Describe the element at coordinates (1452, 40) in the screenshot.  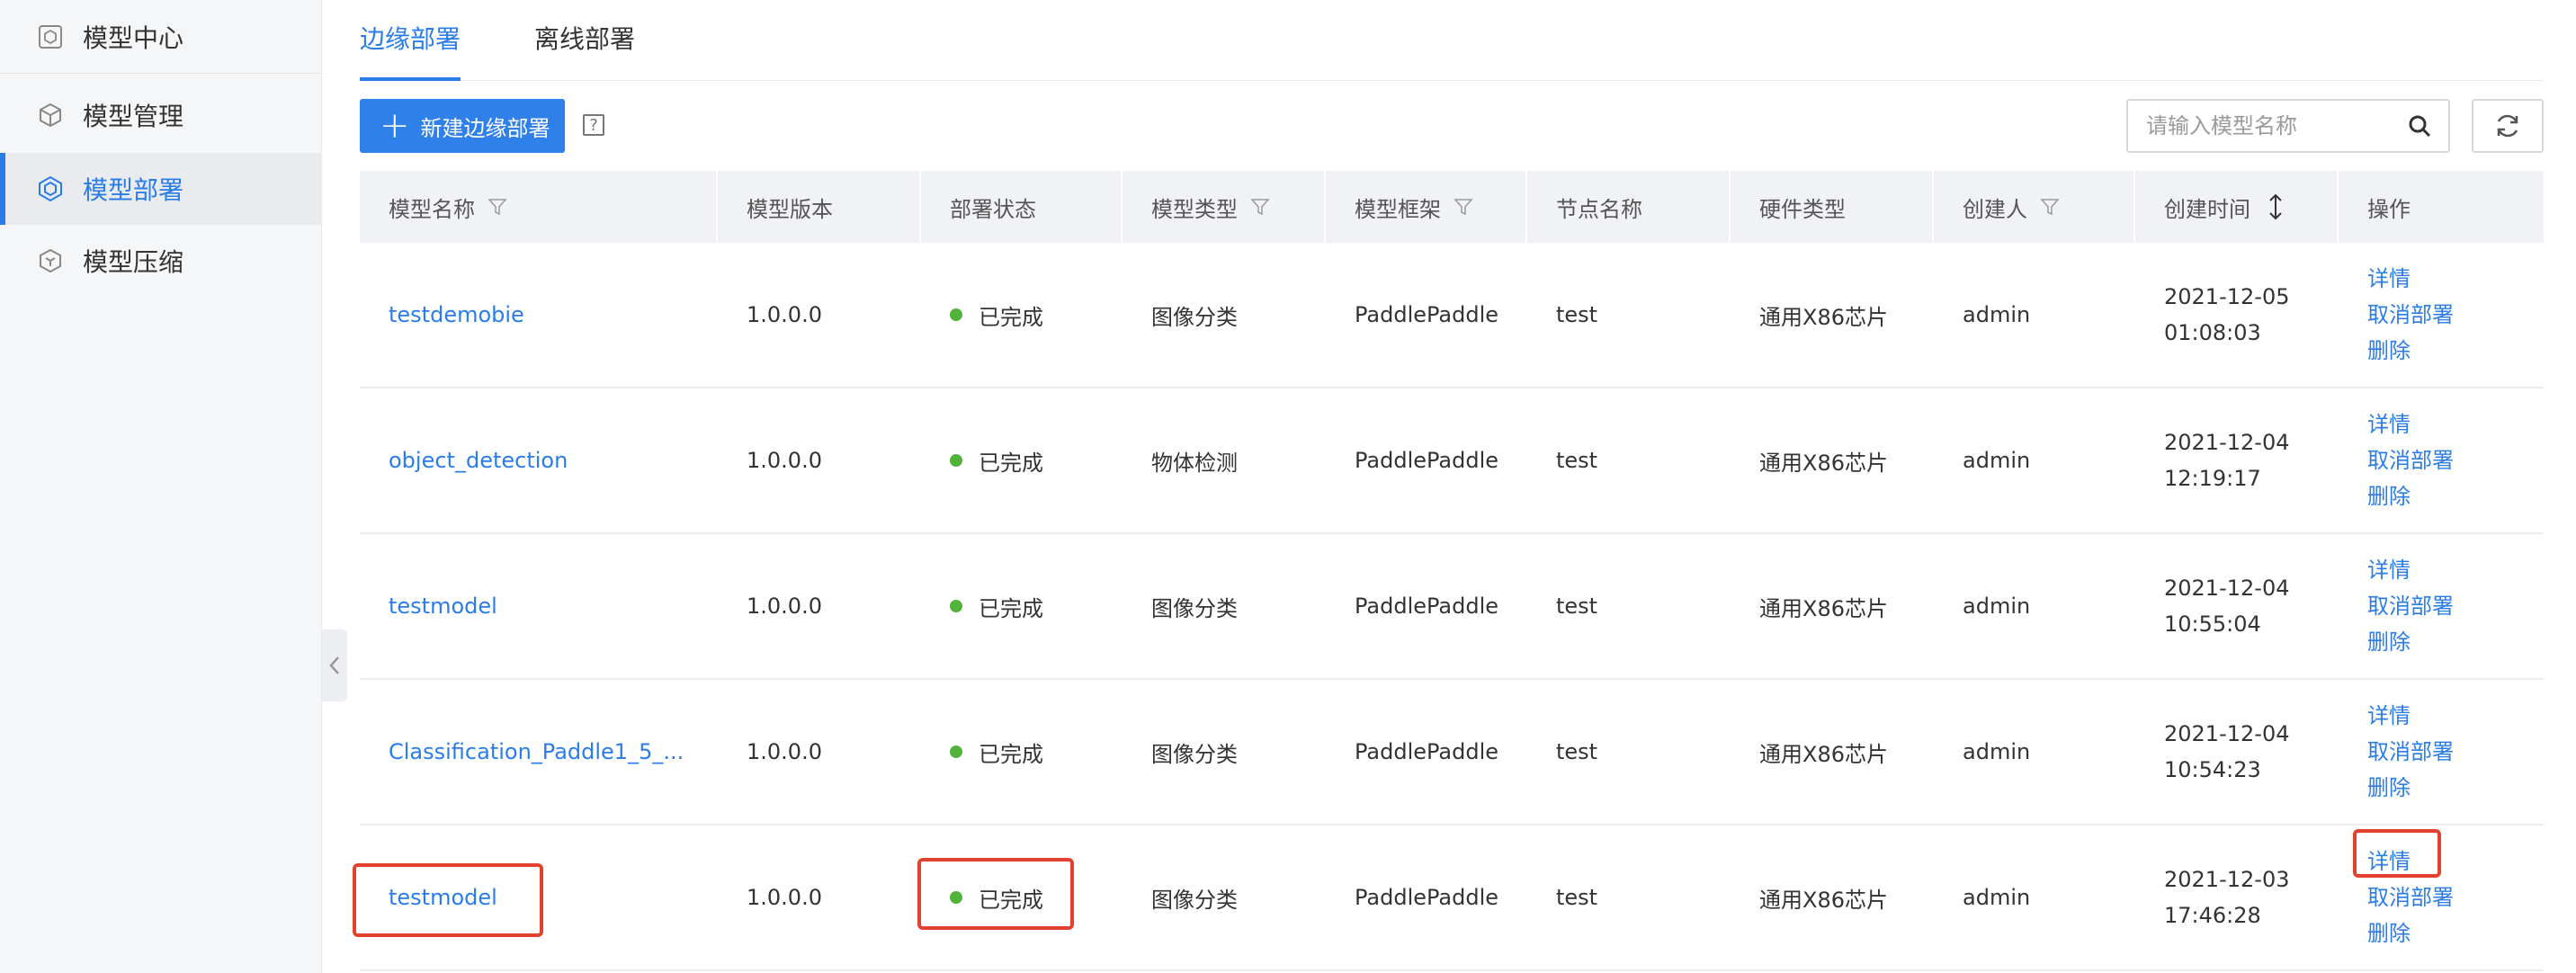
I see `deploy-tabs: 边缘部署 离线部署` at that location.